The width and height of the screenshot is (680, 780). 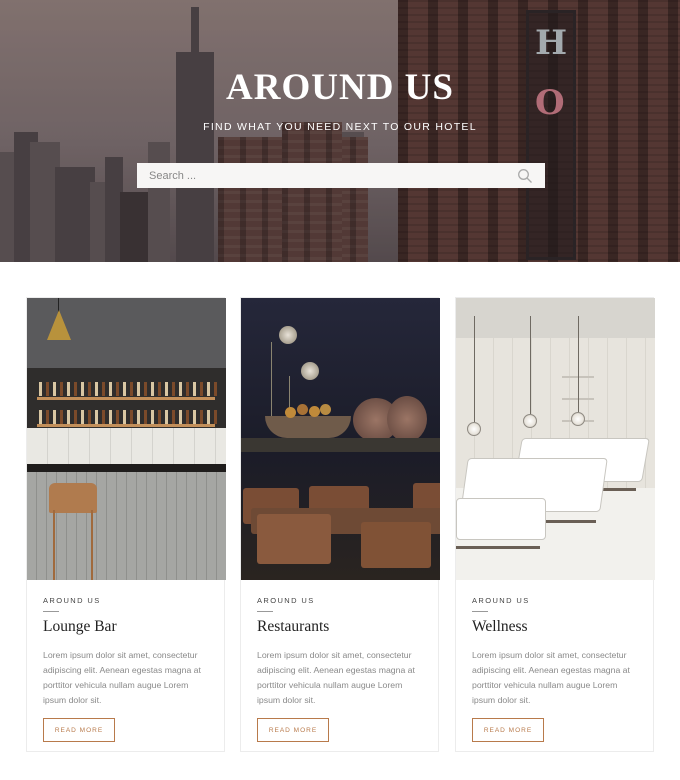 I want to click on tile-backsplash, so click(x=126, y=448).